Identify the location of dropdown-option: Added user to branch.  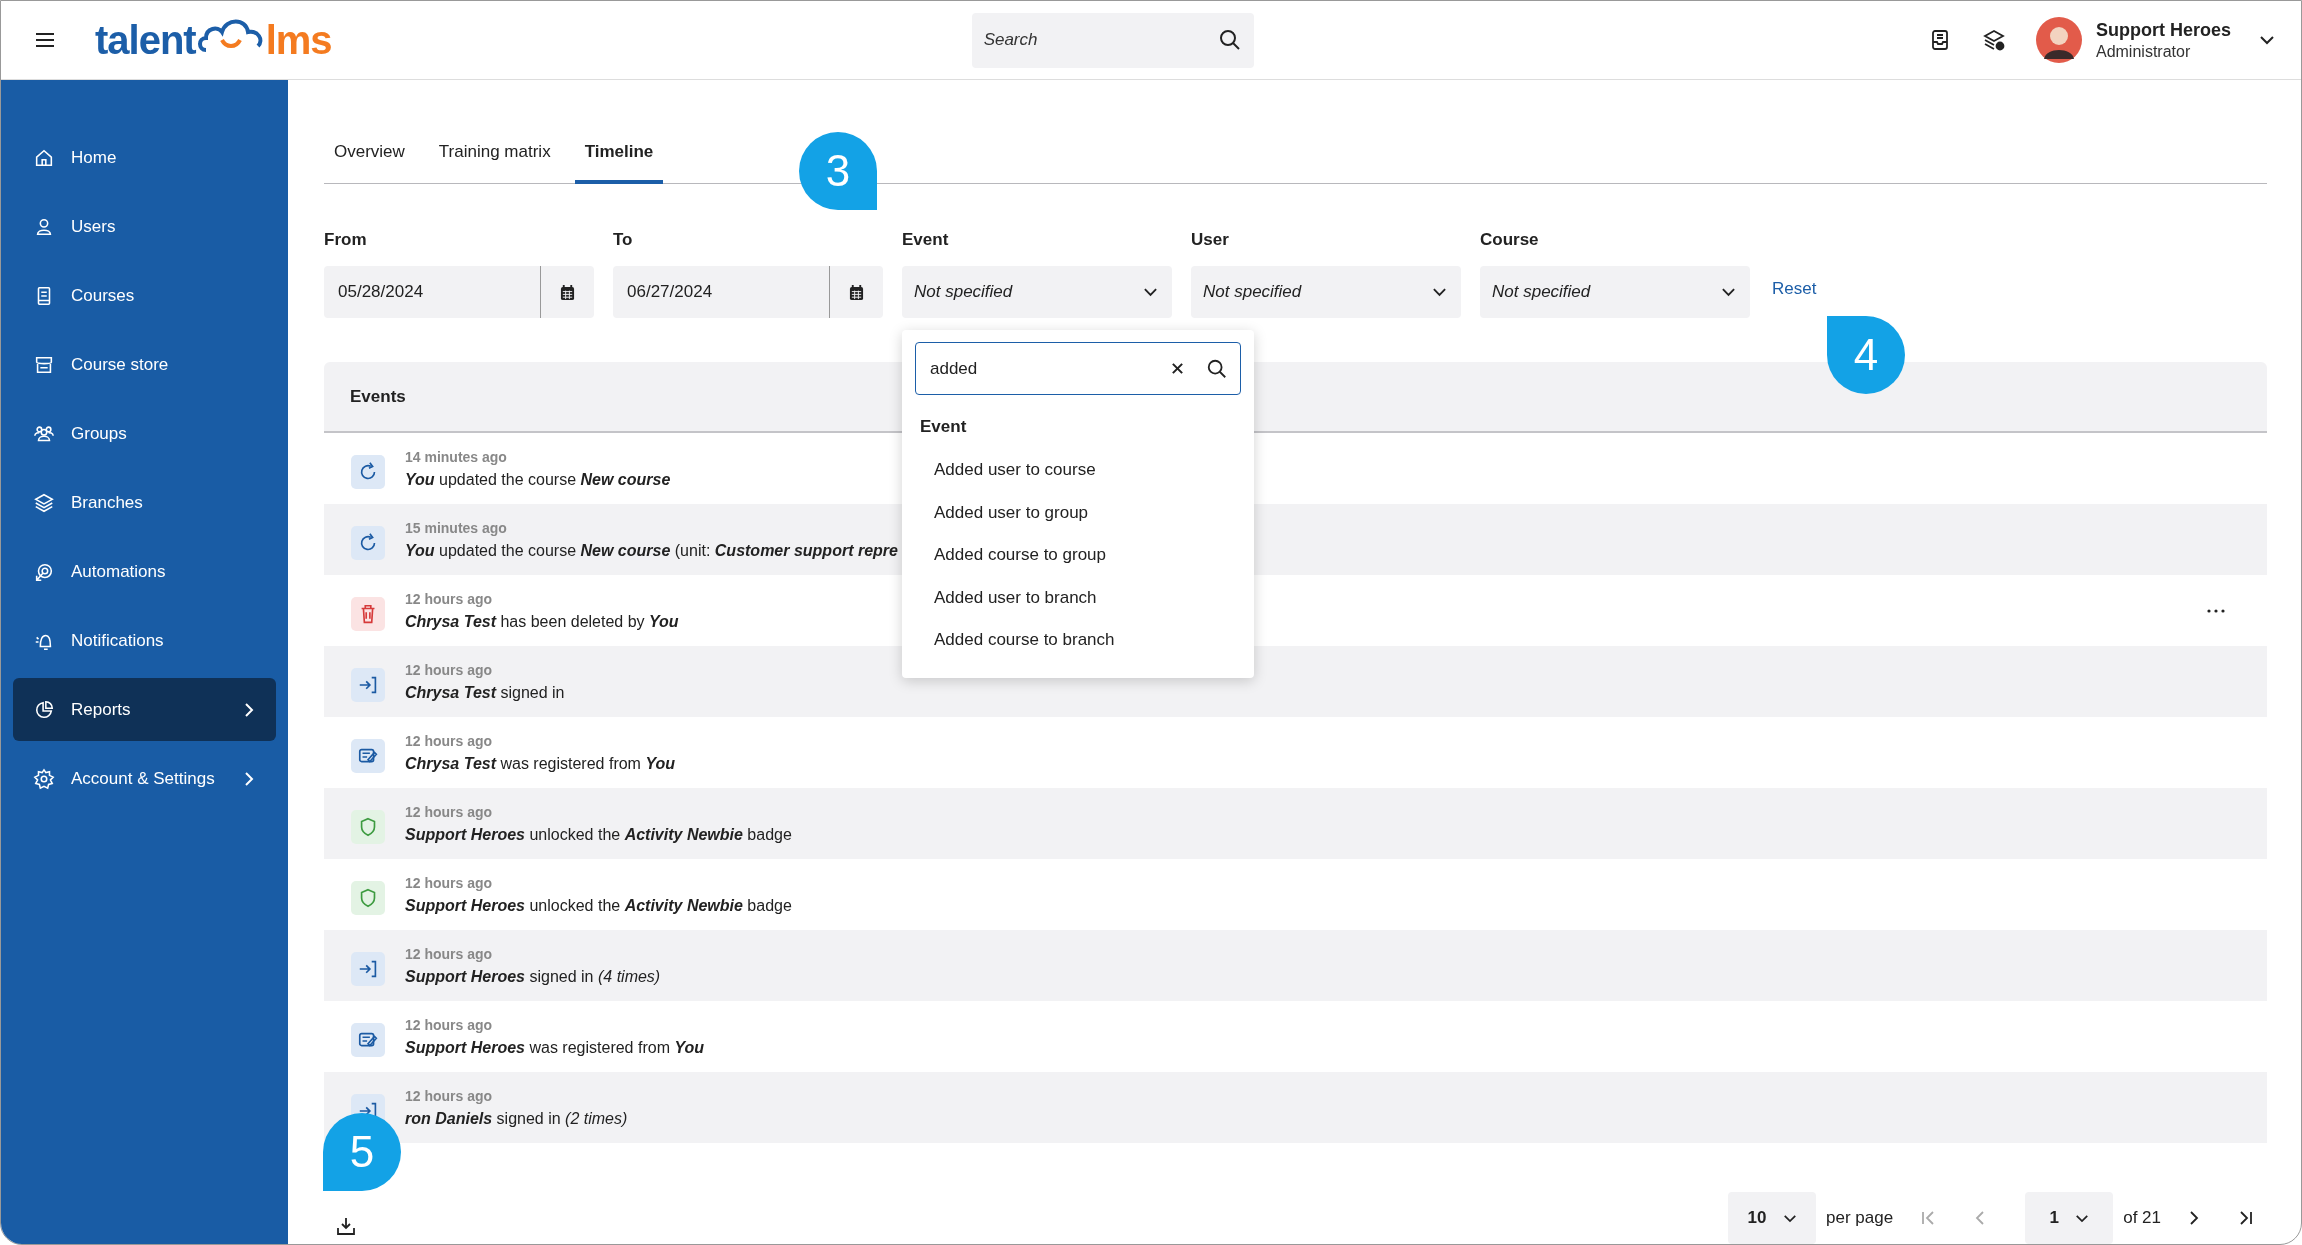
(1078, 597).